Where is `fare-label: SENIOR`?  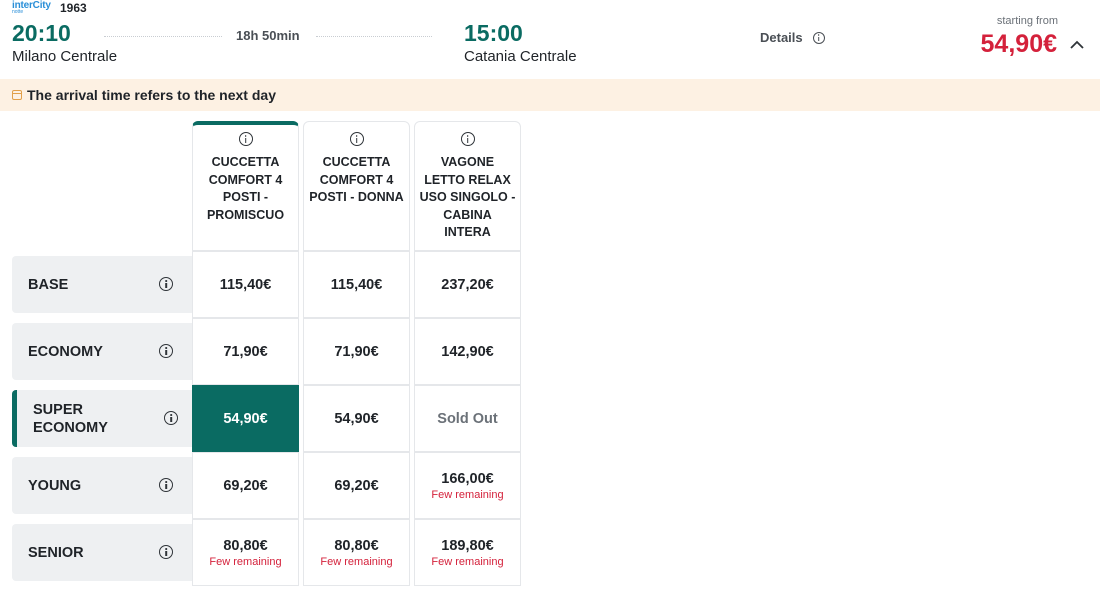
fare-label: SENIOR is located at coordinates (56, 552).